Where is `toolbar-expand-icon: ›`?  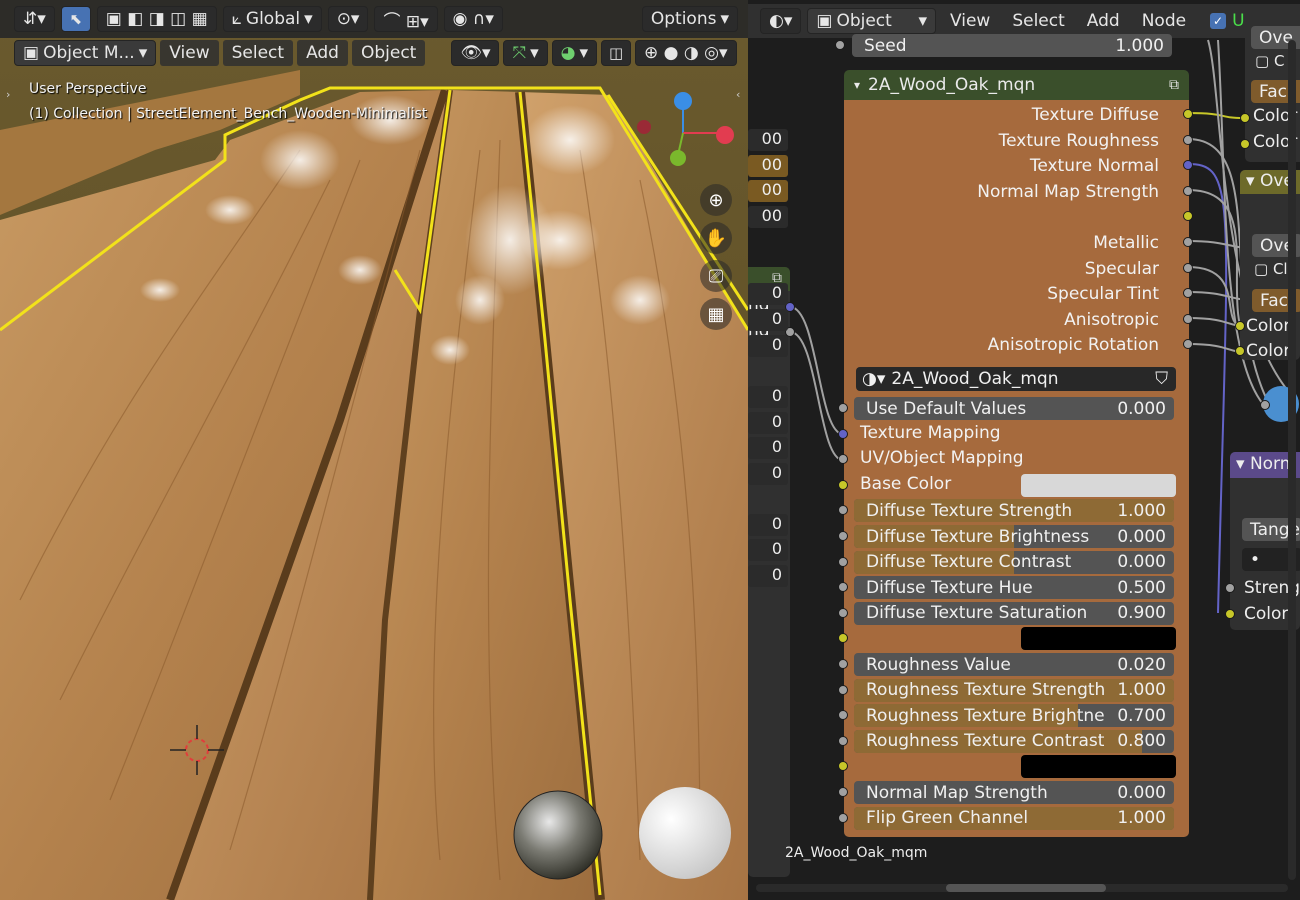
toolbar-expand-icon: › is located at coordinates (8, 94).